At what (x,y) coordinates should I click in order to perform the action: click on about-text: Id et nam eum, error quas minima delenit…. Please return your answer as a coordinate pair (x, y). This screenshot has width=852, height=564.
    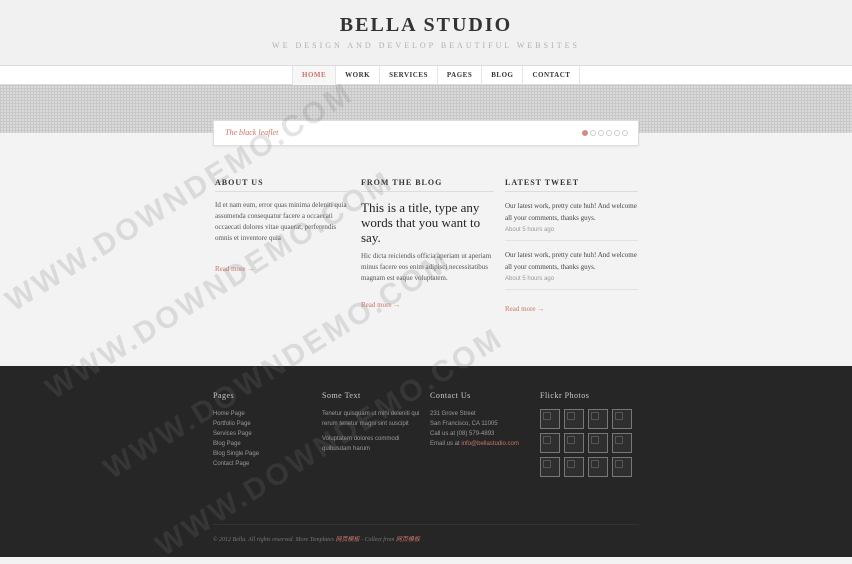
    Looking at the image, I should click on (281, 221).